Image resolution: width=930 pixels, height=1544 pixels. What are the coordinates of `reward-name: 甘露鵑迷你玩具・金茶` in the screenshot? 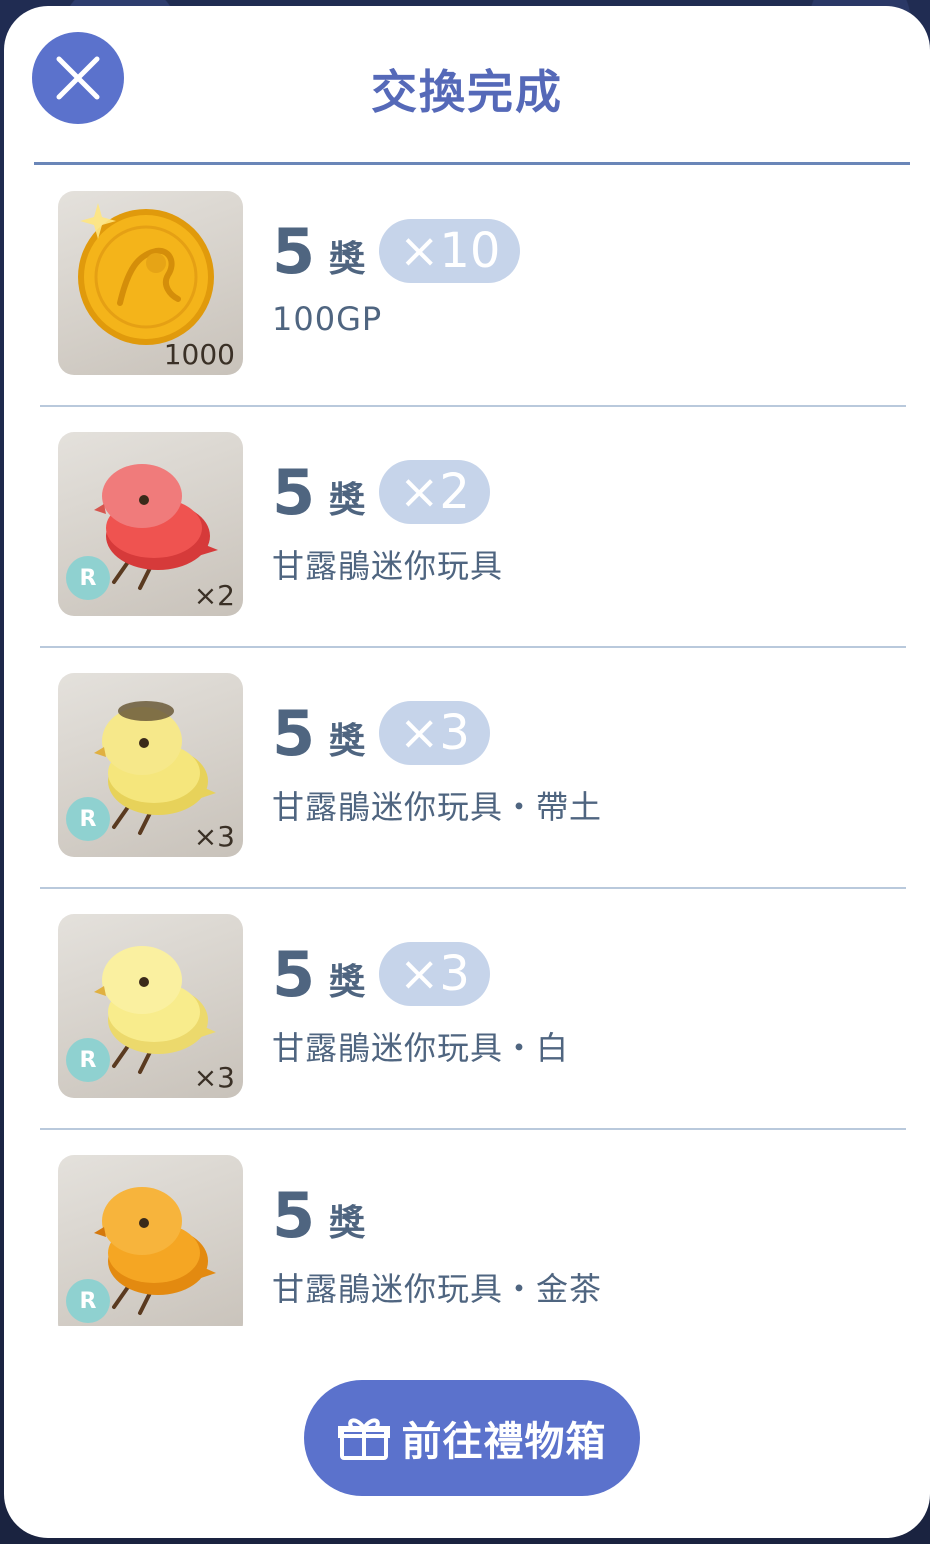 It's located at (437, 1289).